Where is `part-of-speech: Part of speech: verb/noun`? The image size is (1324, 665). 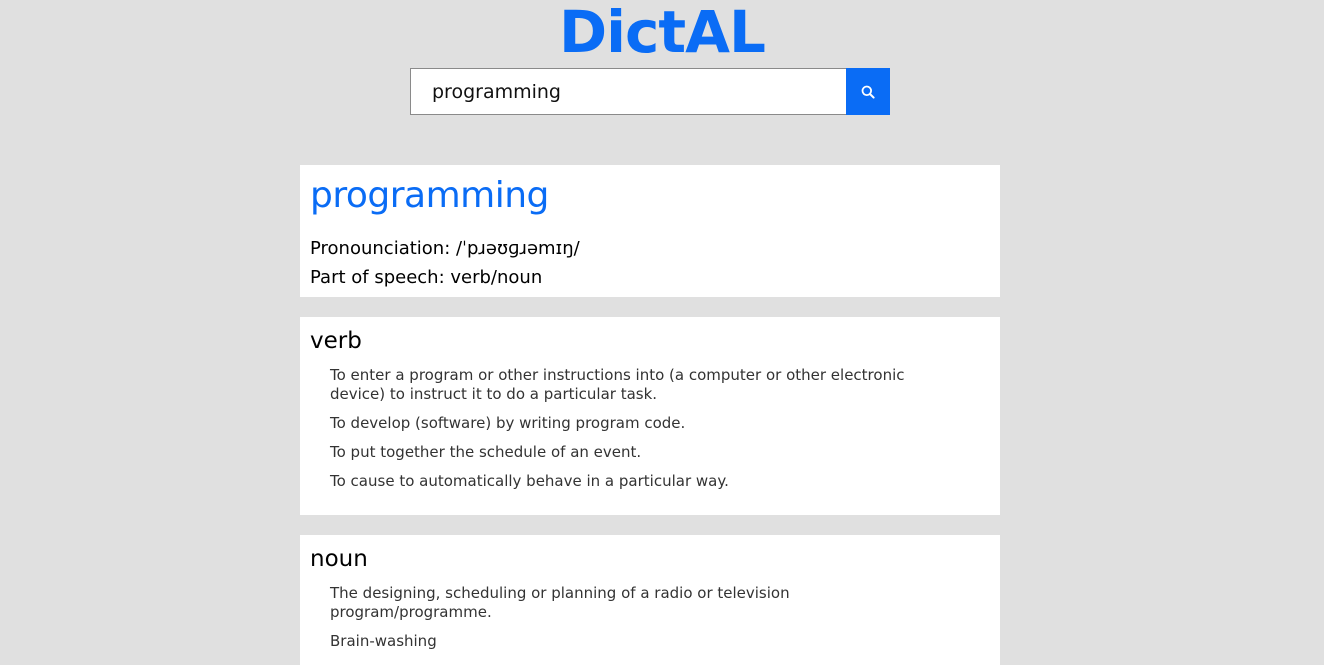 part-of-speech: Part of speech: verb/noun is located at coordinates (426, 277).